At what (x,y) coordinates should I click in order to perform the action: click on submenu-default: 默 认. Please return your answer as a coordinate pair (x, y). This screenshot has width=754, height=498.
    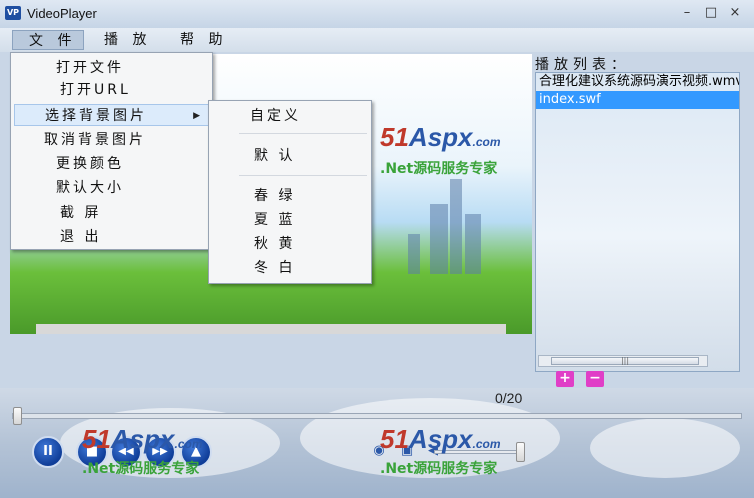
    Looking at the image, I should click on (290, 156).